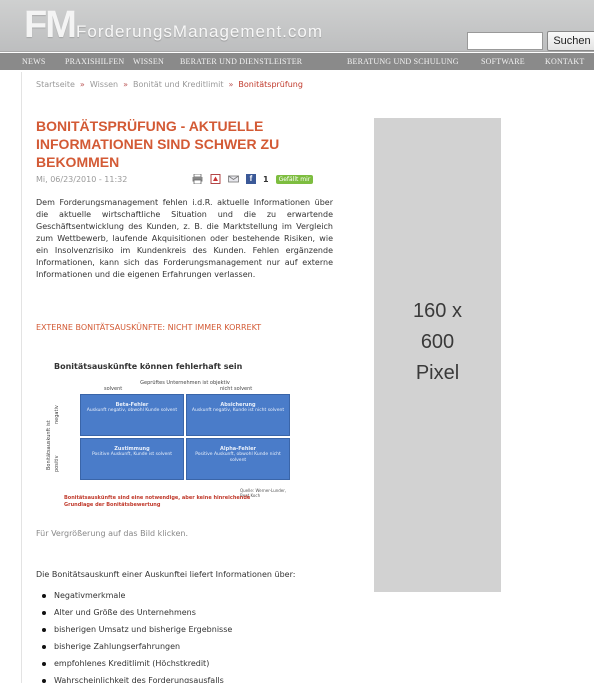  Describe the element at coordinates (270, 84) in the screenshot. I see `breadcrumb-current: Bonitätsprüfung` at that location.